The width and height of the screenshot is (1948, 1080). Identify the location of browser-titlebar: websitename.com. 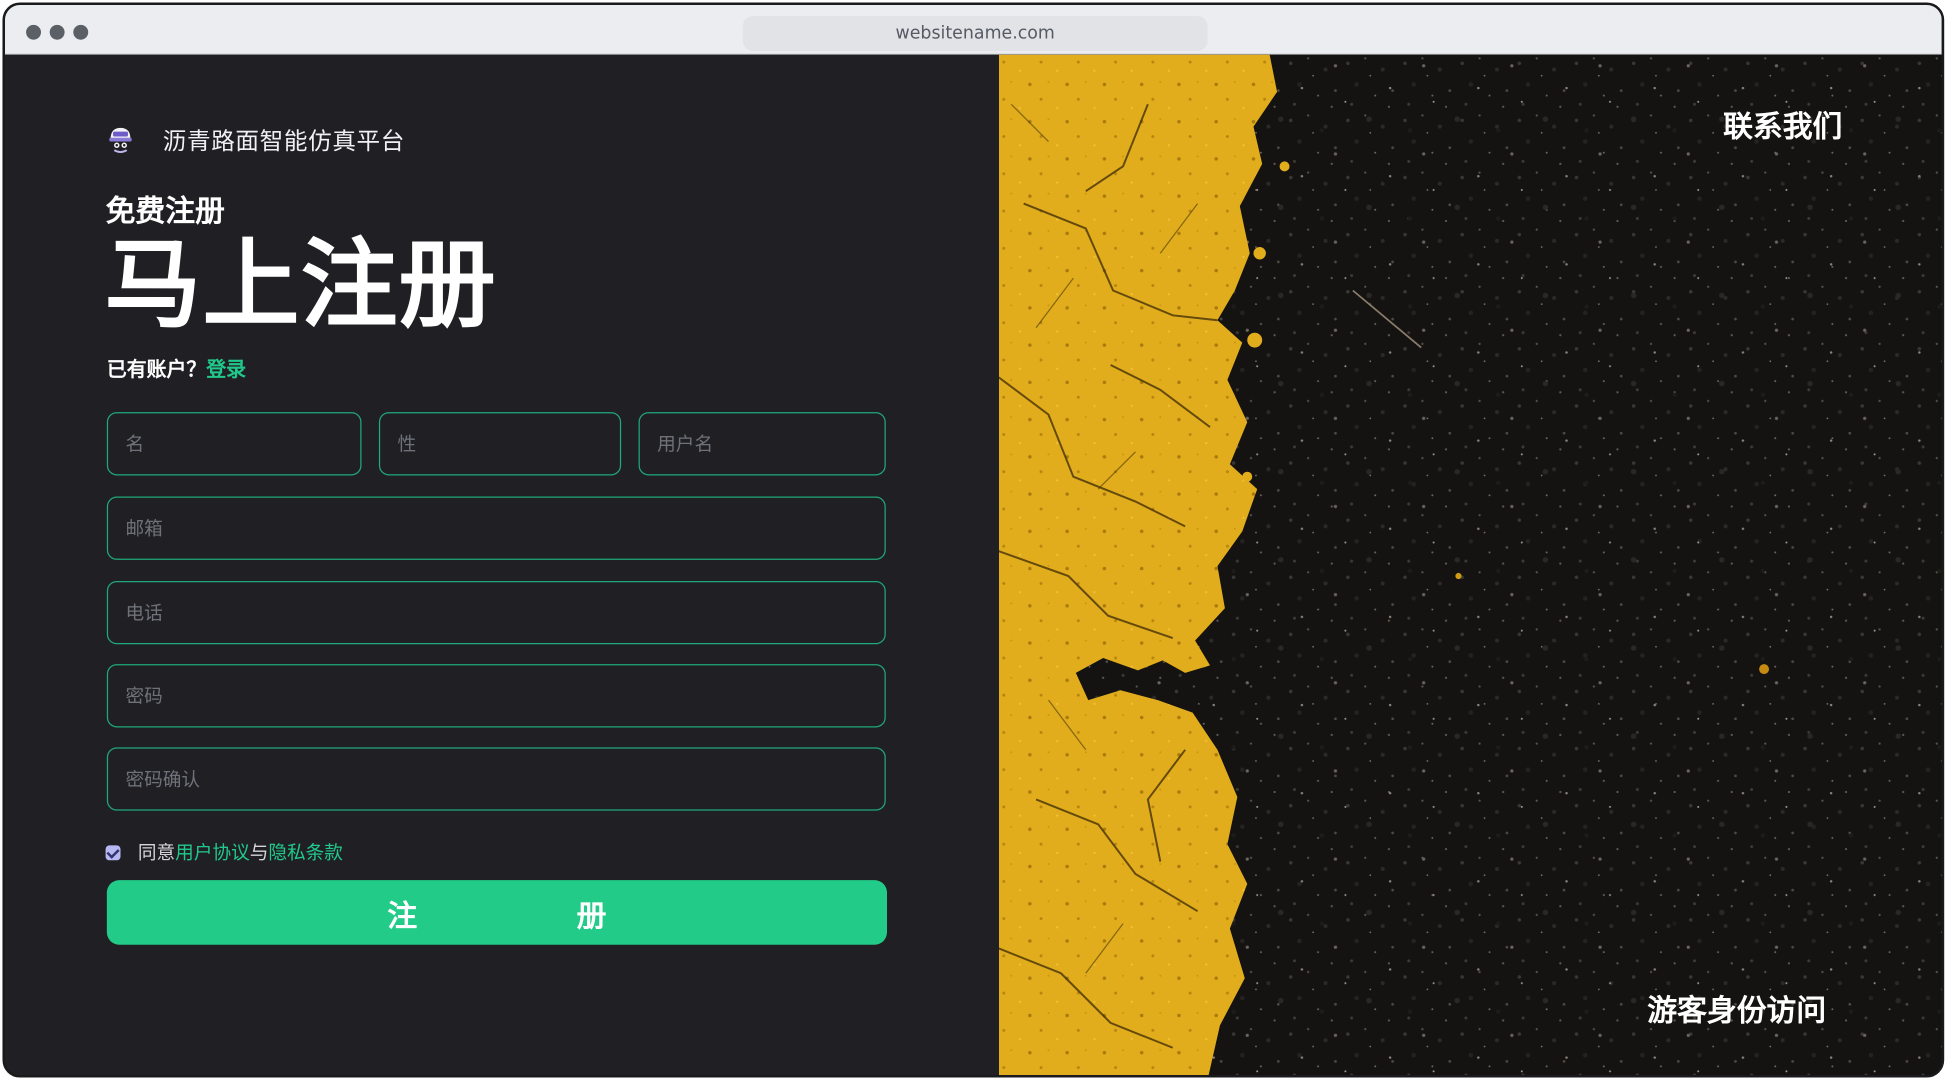
(973, 29).